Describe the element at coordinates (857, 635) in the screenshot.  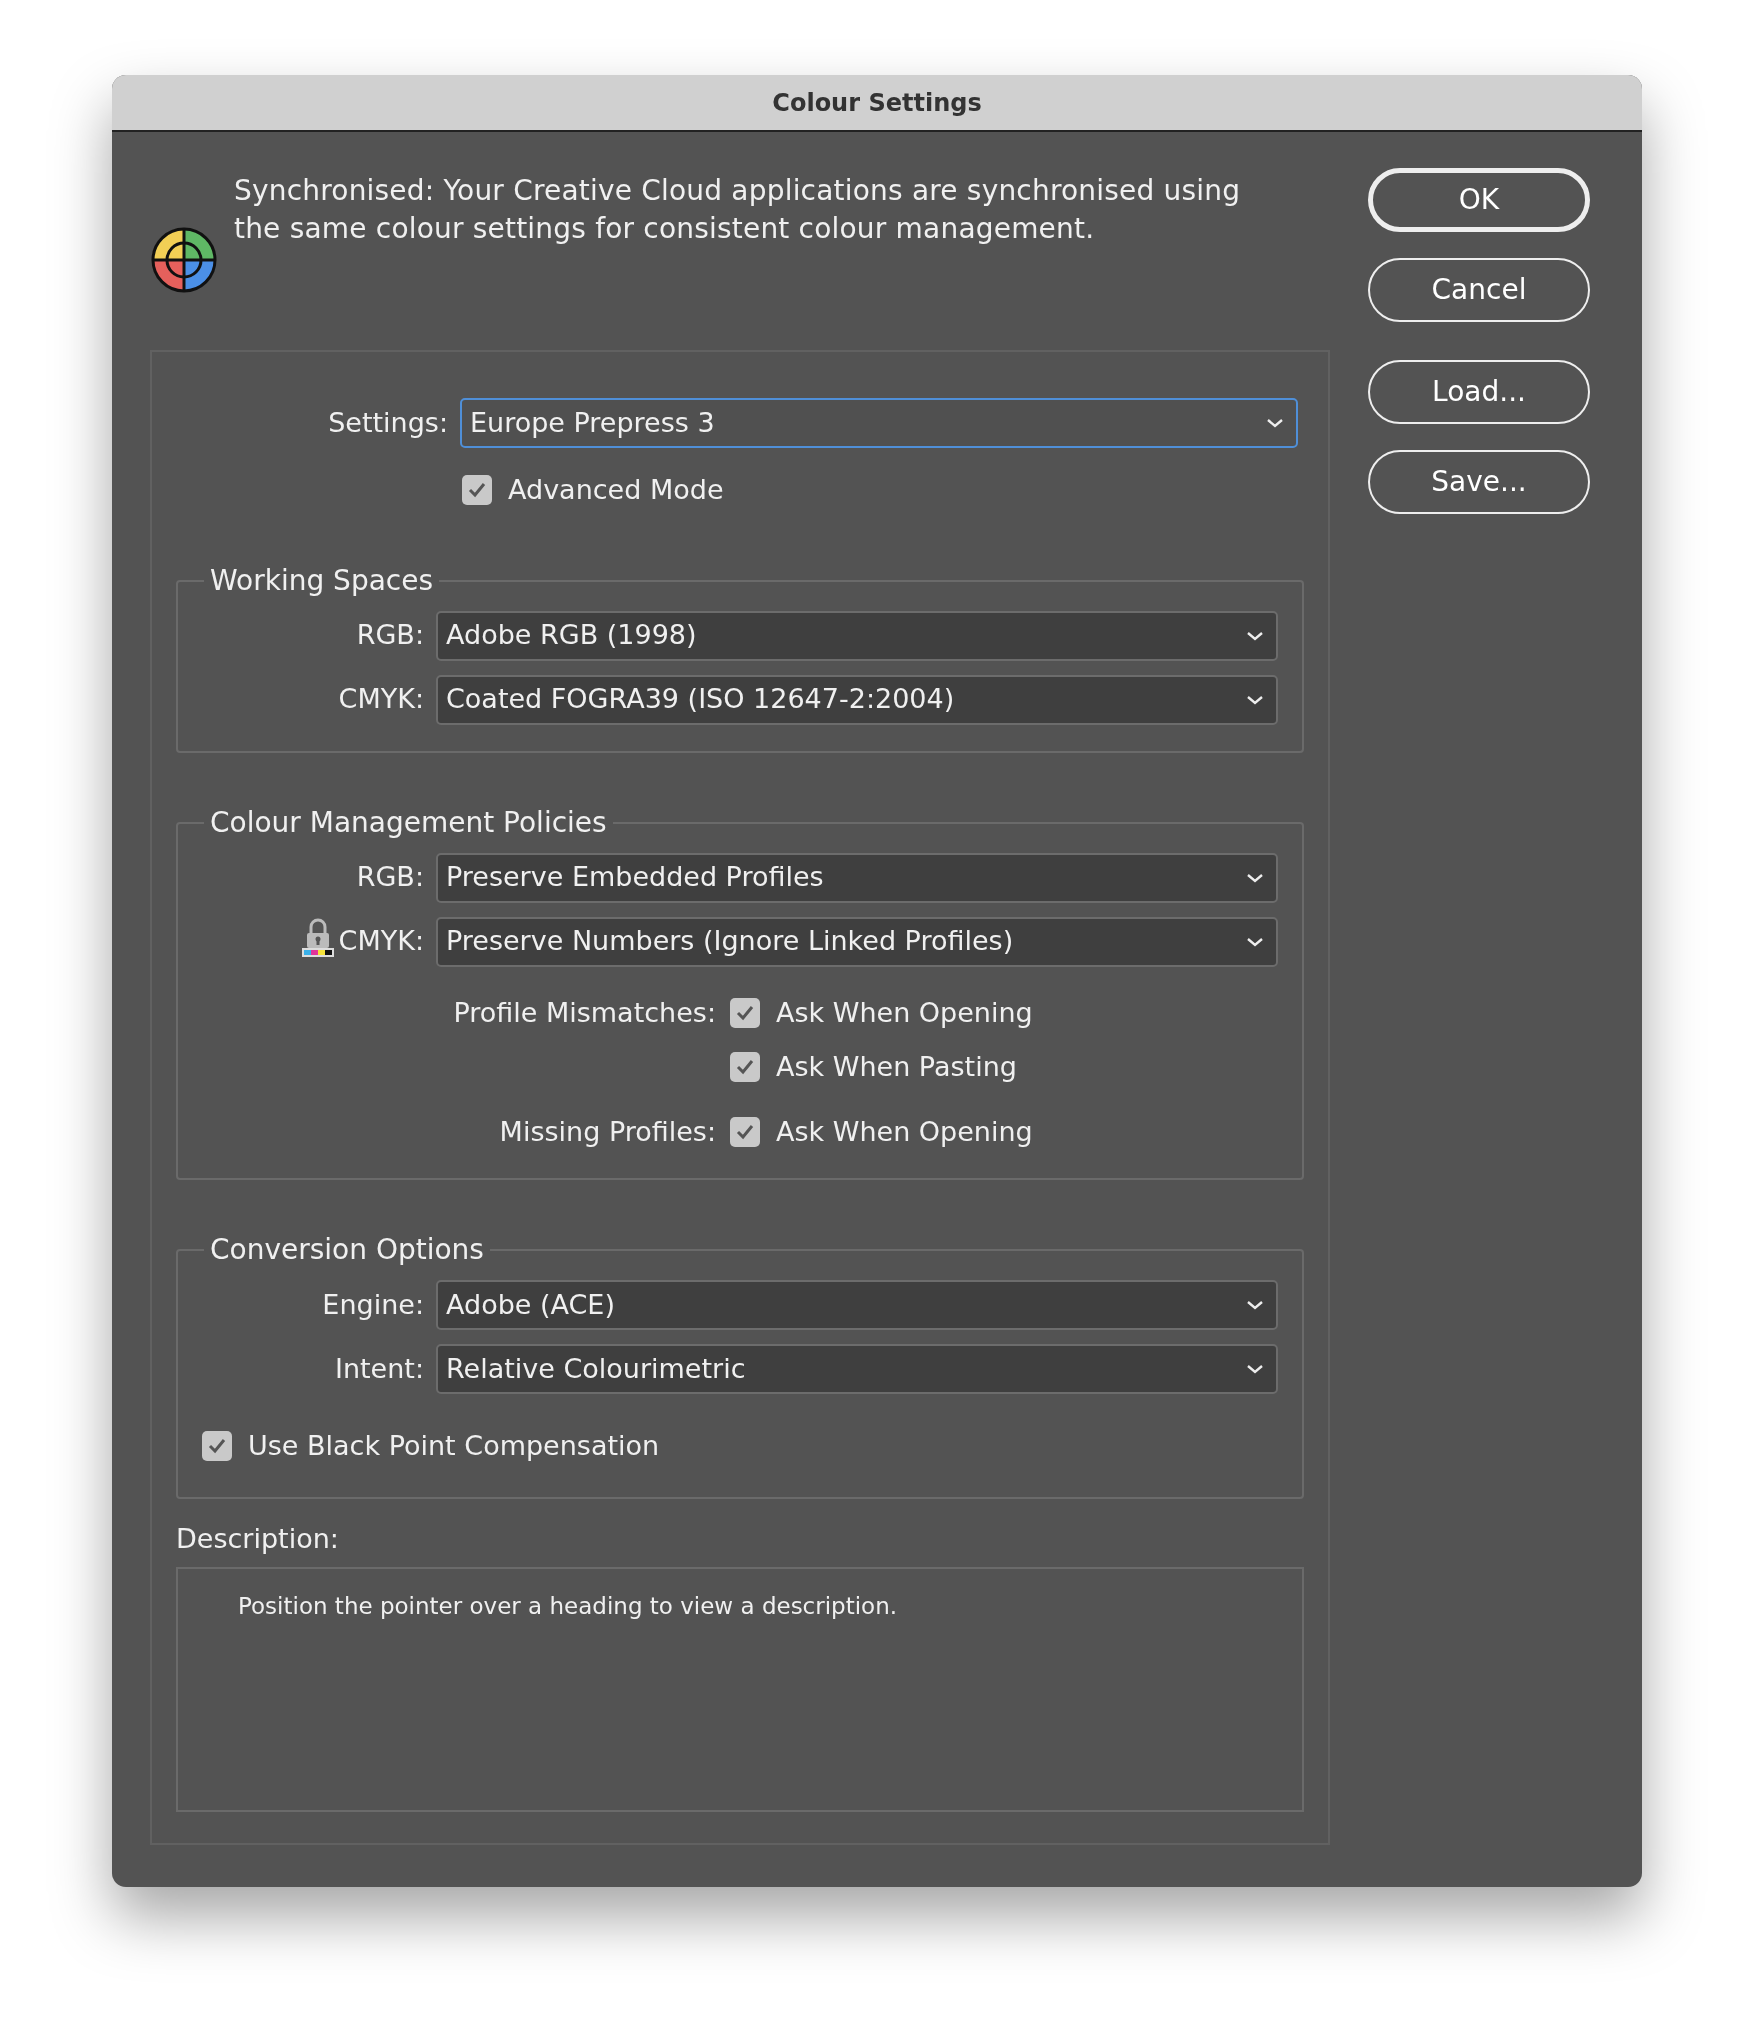
I see `dropdown: Adobe RGB (1998)` at that location.